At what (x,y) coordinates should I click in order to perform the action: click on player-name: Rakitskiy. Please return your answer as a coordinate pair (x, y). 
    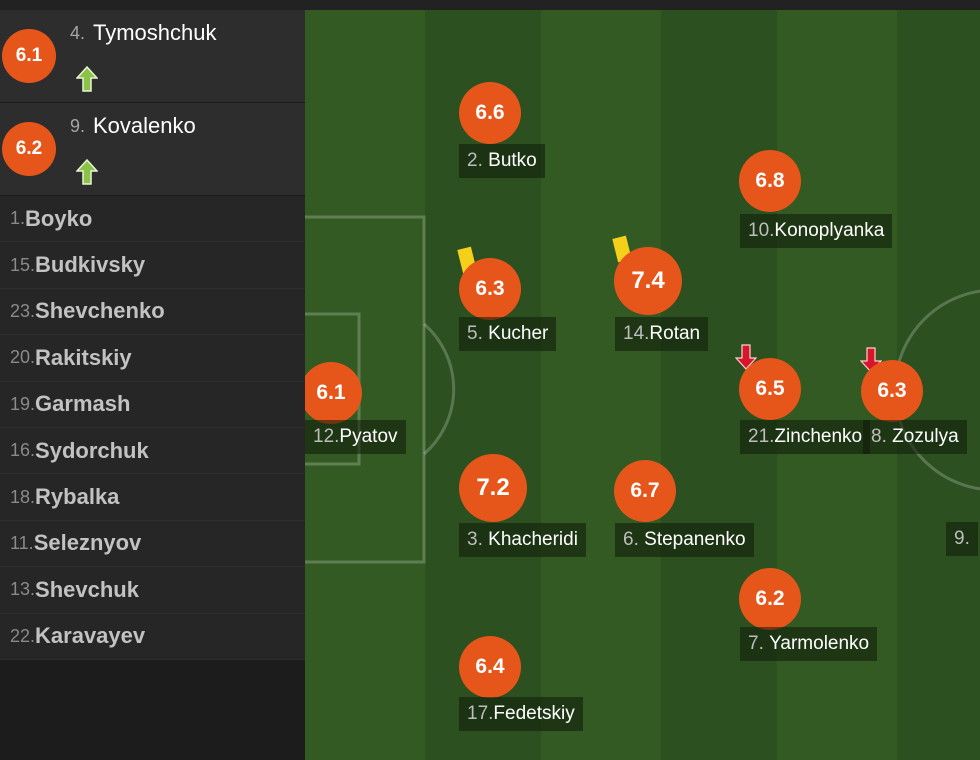
    Looking at the image, I should click on (83, 358).